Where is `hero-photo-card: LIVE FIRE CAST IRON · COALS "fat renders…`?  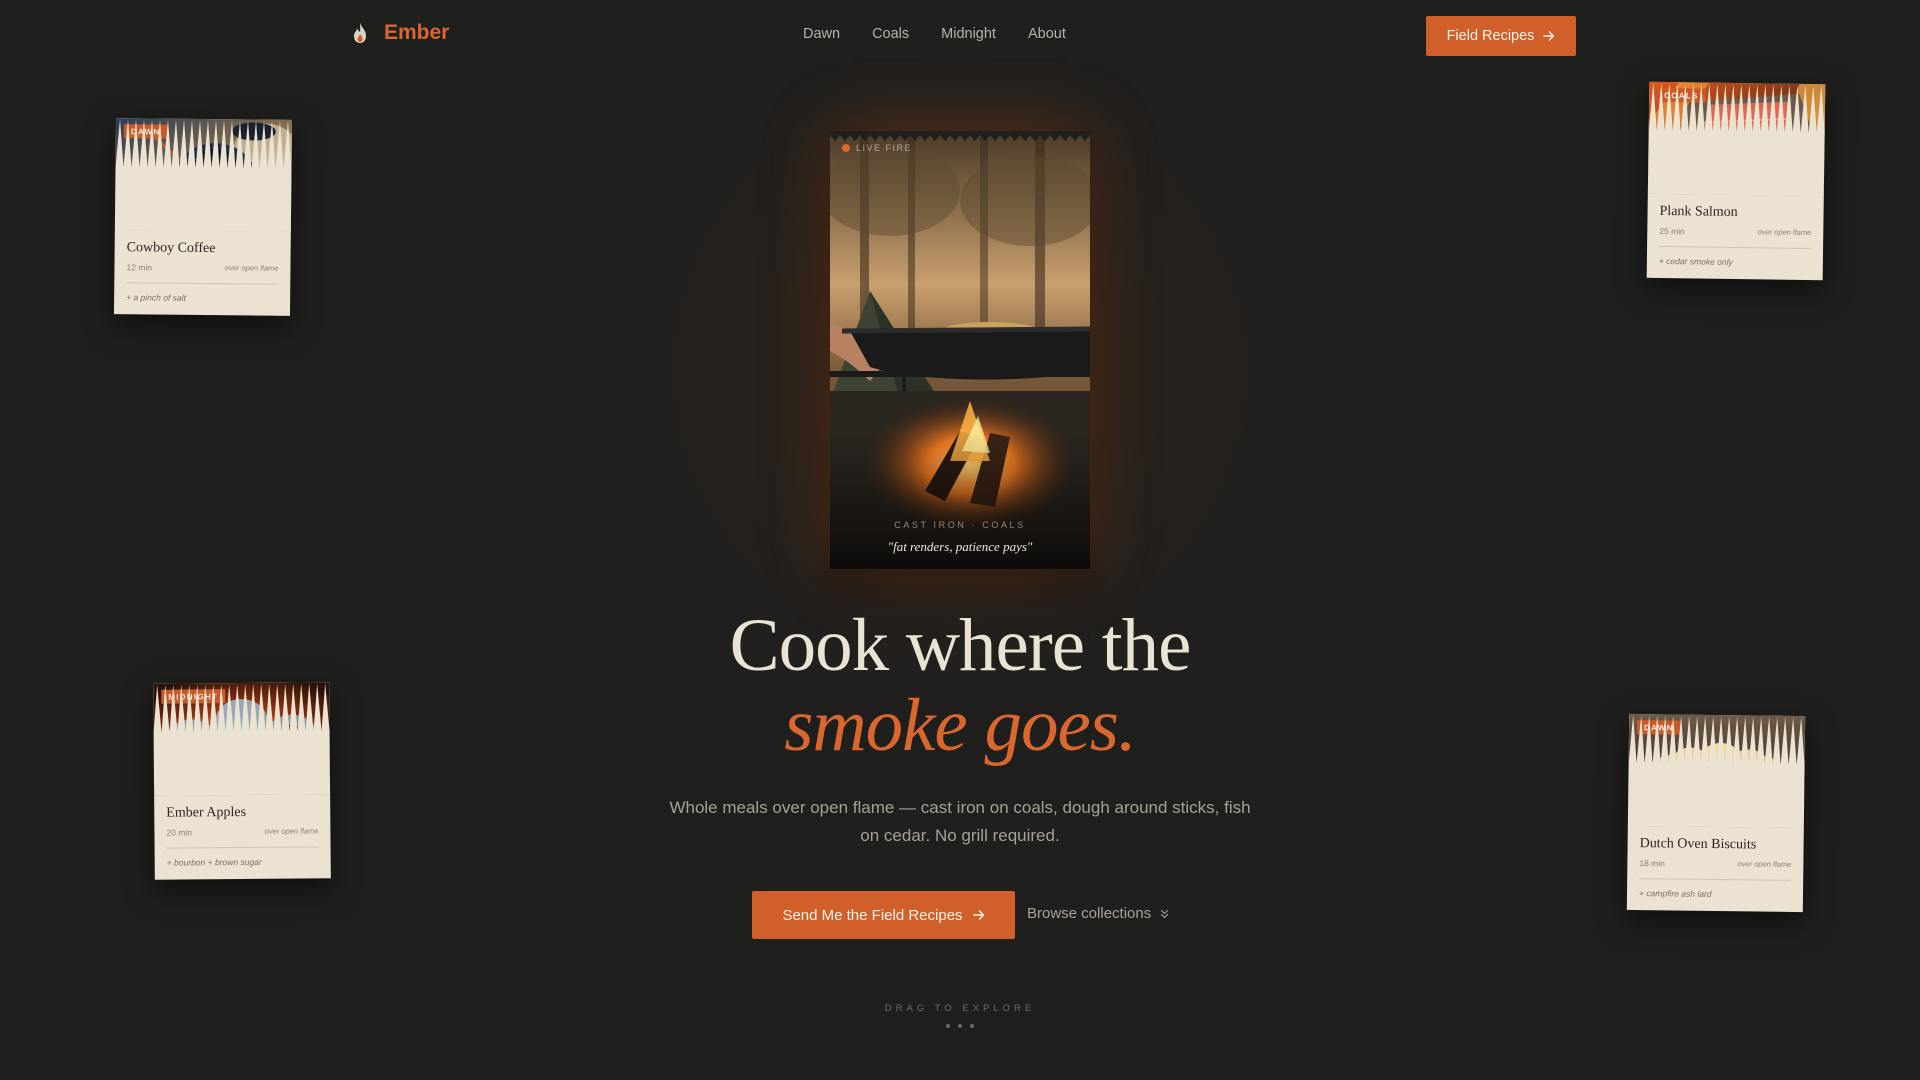
hero-photo-card: LIVE FIRE CAST IRON · COALS "fat renders… is located at coordinates (960, 350).